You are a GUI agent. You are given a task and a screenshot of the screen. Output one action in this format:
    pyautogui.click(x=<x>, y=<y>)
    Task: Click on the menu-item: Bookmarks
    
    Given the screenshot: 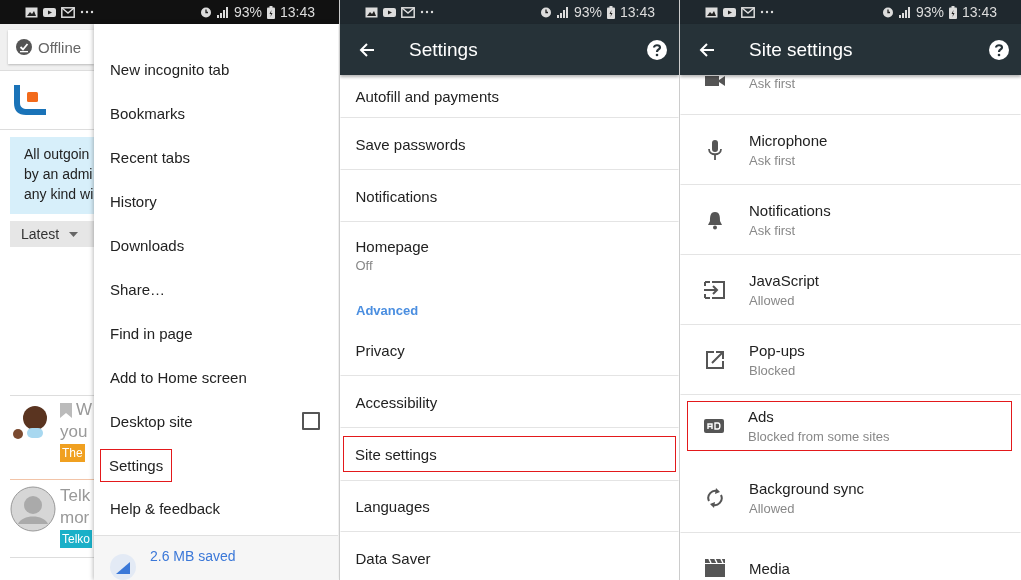 What is the action you would take?
    pyautogui.click(x=148, y=113)
    